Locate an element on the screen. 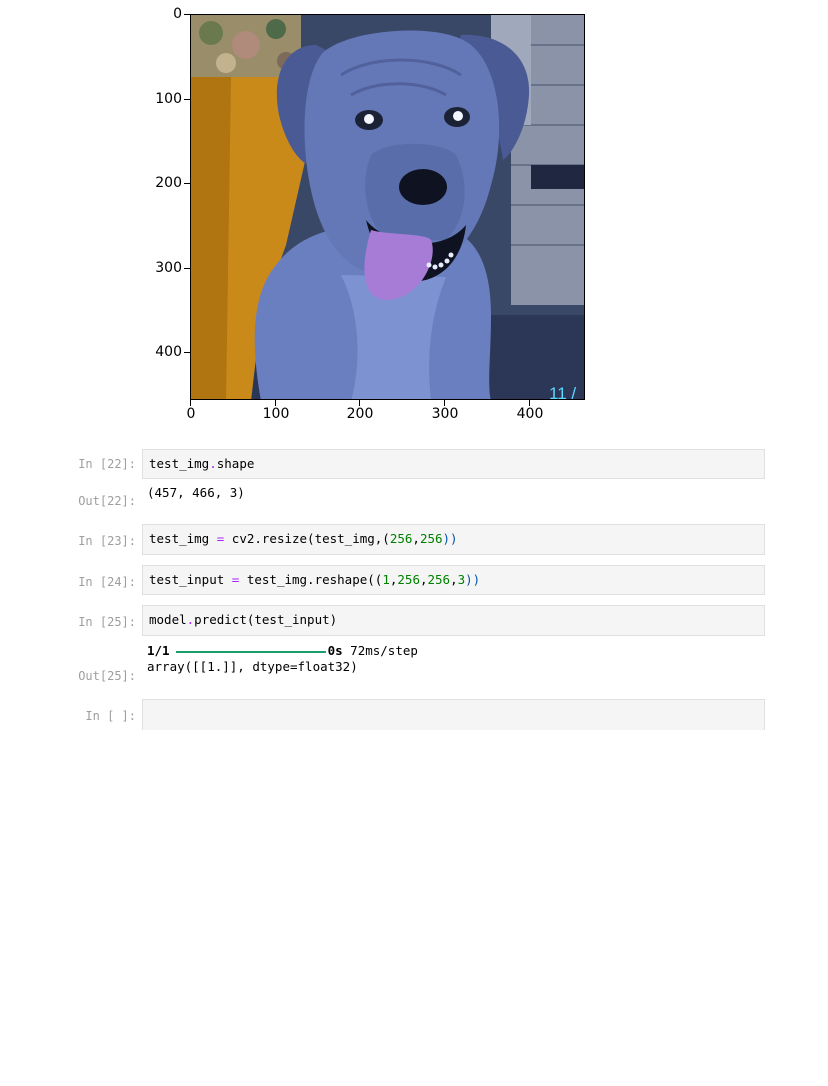  code-input: model.predict(test_input) is located at coordinates (453, 620).